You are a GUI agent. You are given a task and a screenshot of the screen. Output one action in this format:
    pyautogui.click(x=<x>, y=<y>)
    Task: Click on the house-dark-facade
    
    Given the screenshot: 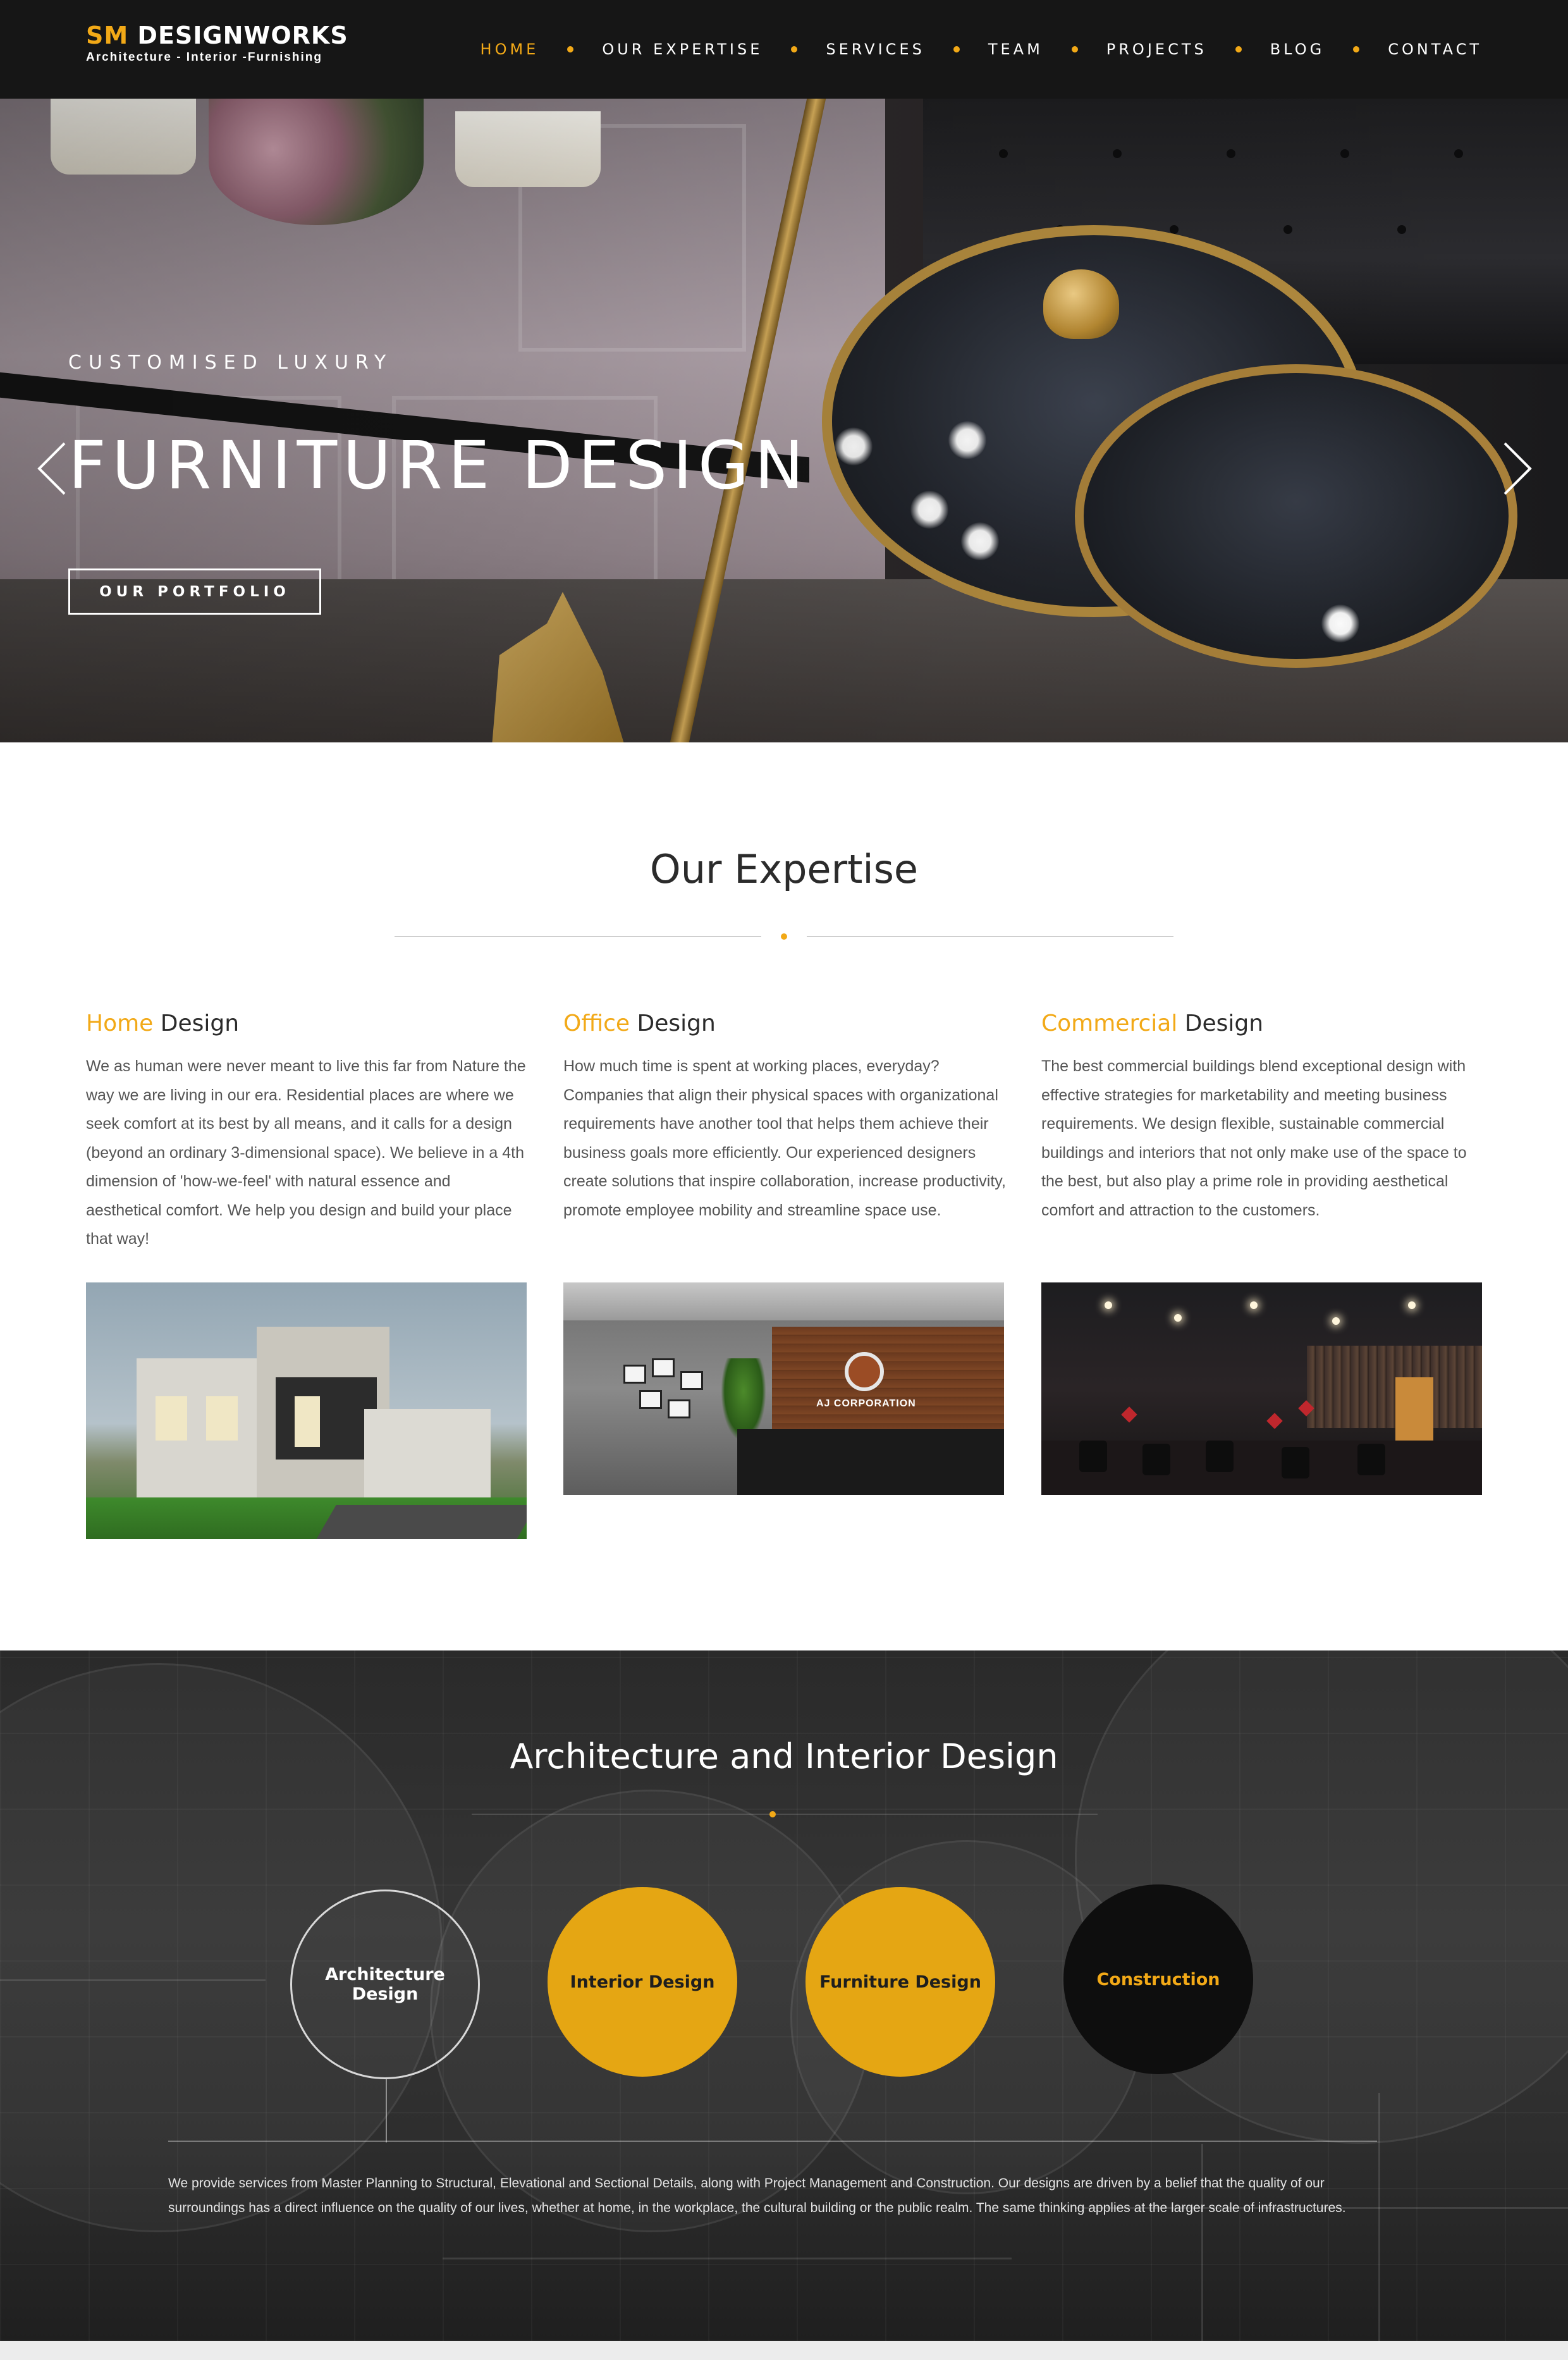 What is the action you would take?
    pyautogui.click(x=326, y=1418)
    